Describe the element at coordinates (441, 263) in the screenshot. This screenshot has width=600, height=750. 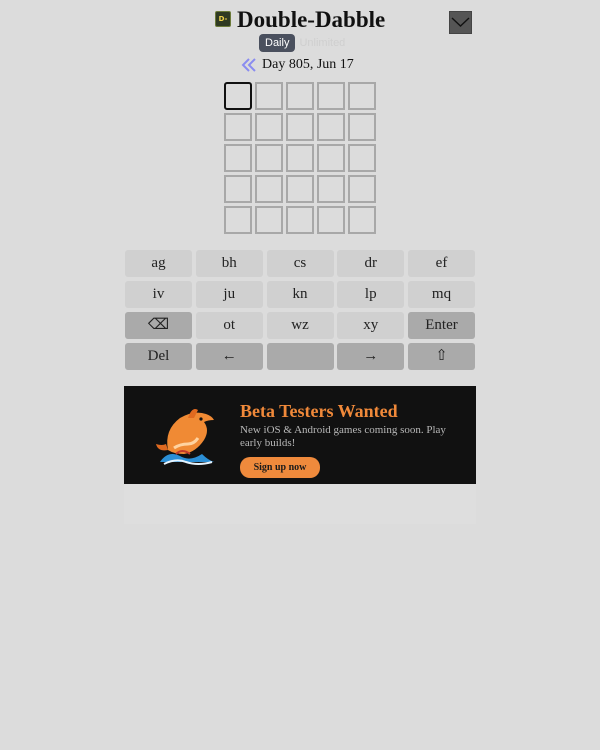
I see `key-ef: ef` at that location.